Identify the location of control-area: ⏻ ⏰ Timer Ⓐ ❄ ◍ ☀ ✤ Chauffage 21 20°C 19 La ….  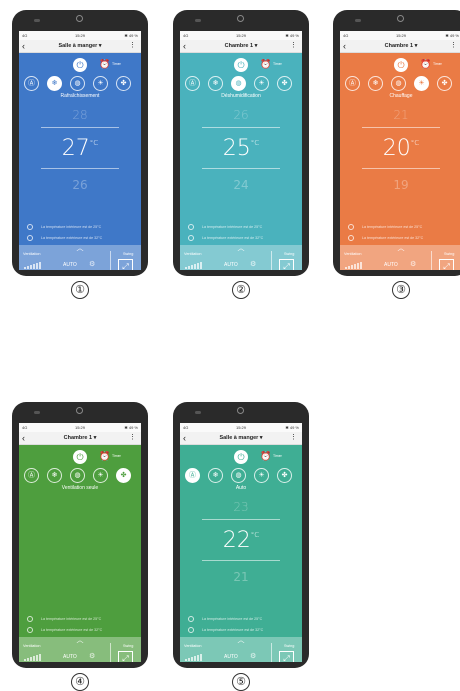
(400, 161).